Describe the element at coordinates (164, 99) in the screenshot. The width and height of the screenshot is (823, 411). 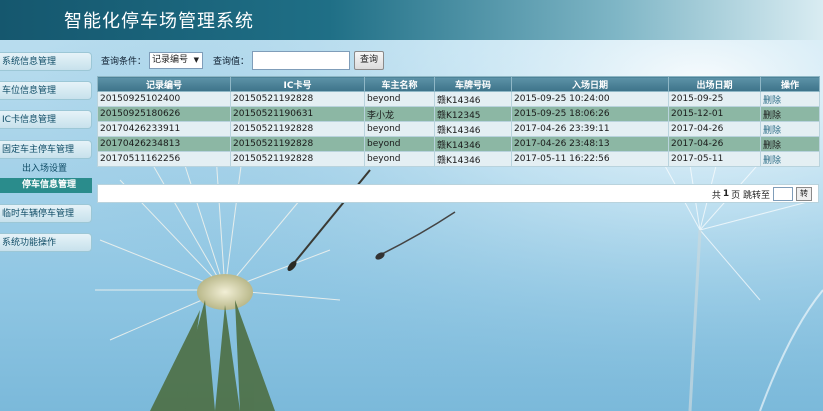
I see `cell-record-id: 20150925102400` at that location.